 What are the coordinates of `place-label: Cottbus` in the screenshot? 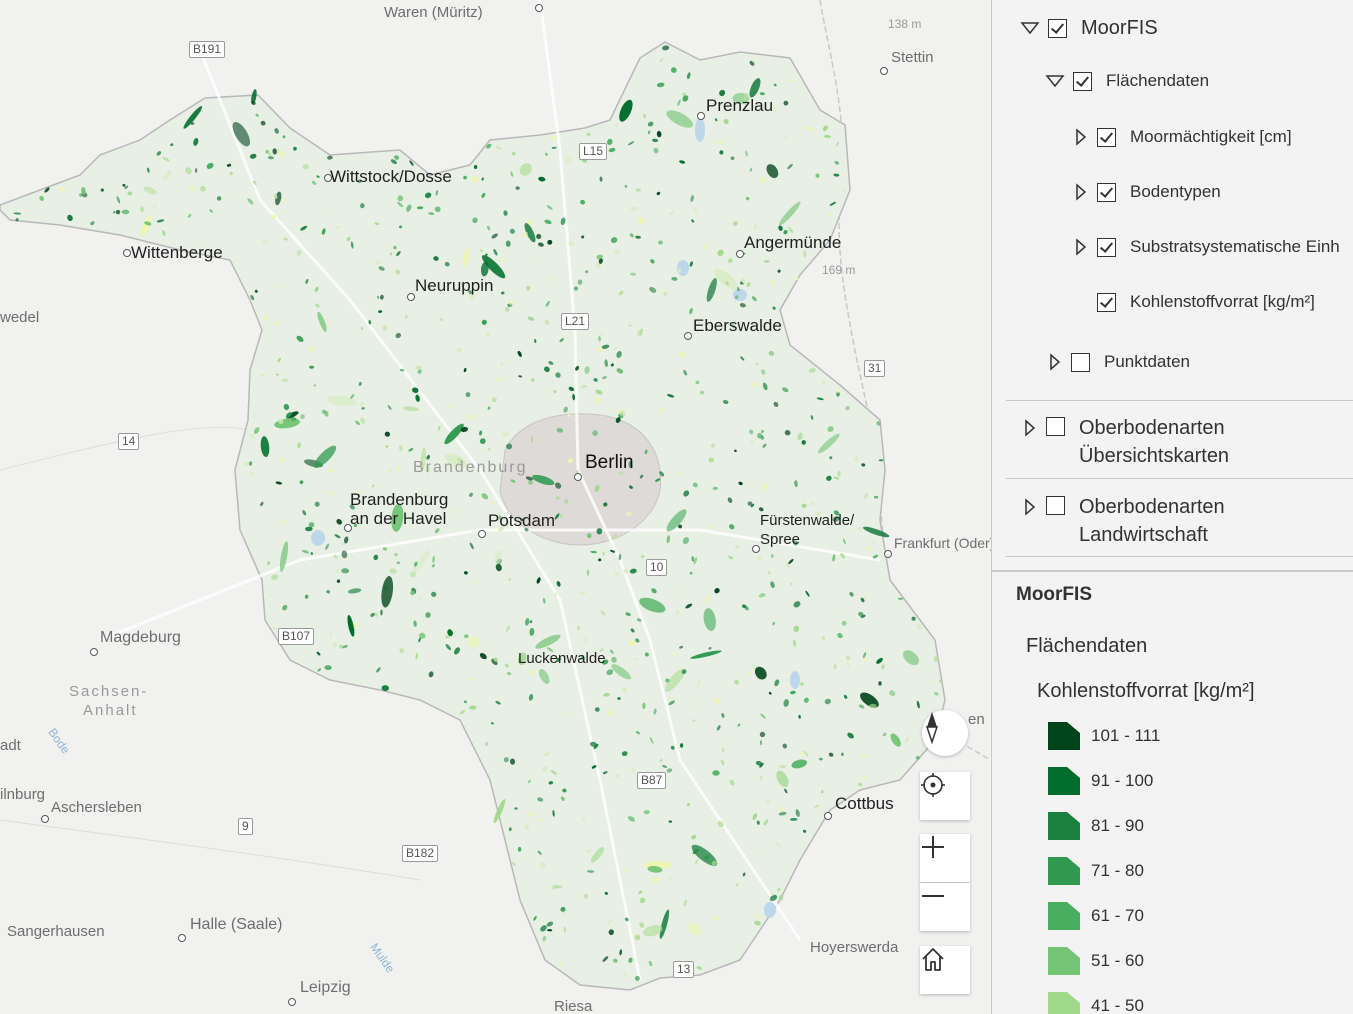 It's located at (864, 803).